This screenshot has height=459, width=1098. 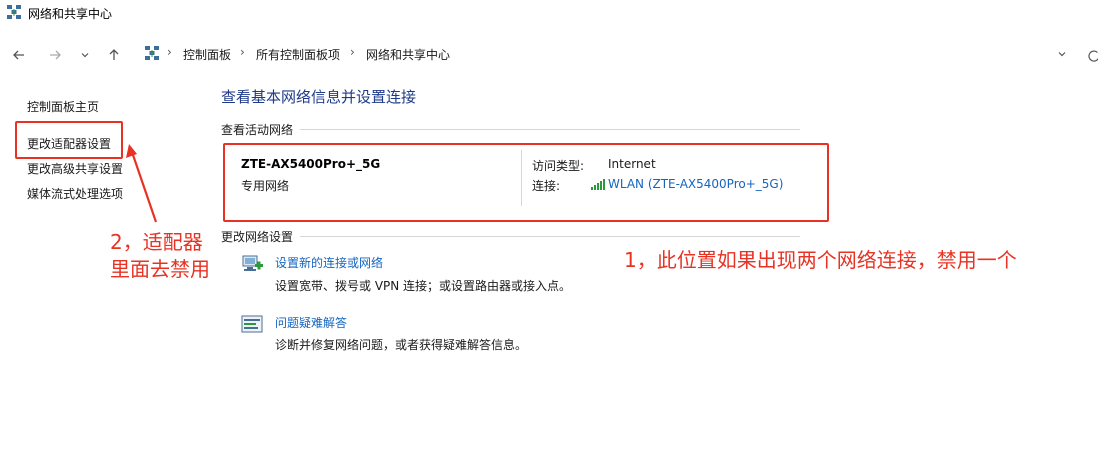 I want to click on forward-button, so click(x=55, y=55).